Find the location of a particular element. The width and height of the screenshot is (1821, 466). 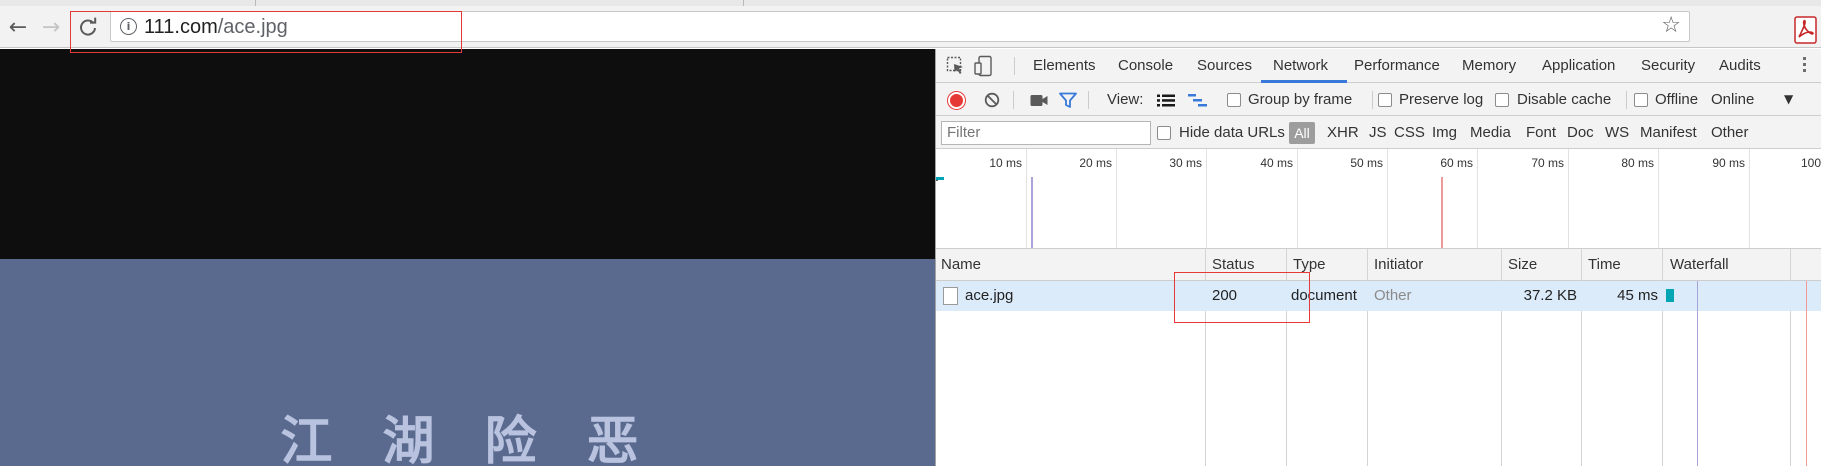

acrobat-extension-icon is located at coordinates (1805, 30).